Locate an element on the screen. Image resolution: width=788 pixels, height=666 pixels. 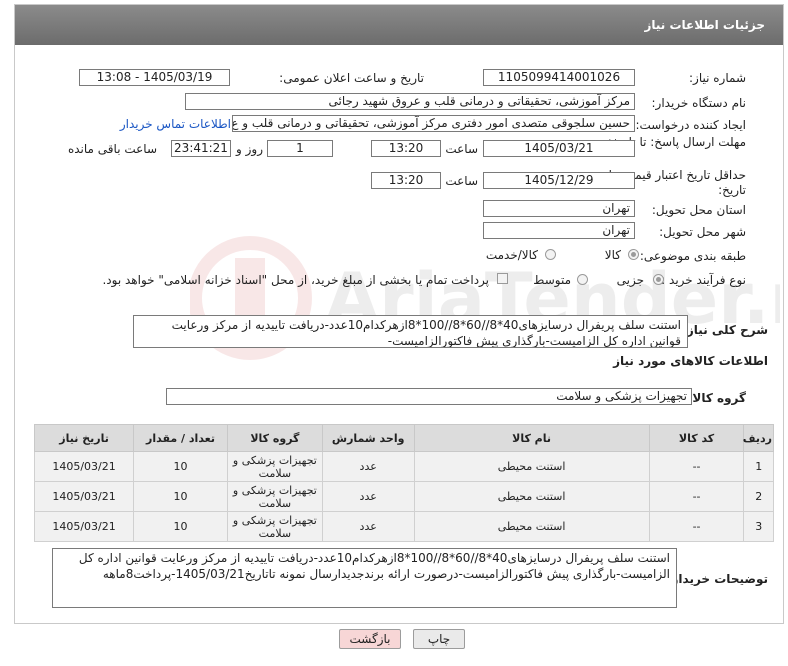
col-row: ردیف is located at coordinates (758, 438).